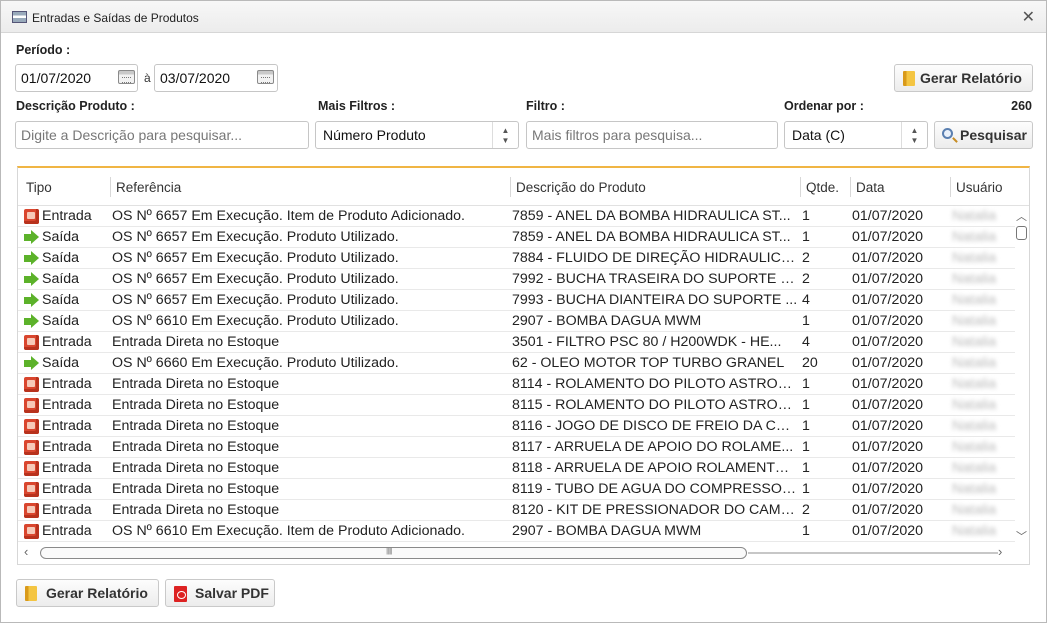 The image size is (1047, 623). What do you see at coordinates (43, 50) in the screenshot?
I see `period-label: Período :` at bounding box center [43, 50].